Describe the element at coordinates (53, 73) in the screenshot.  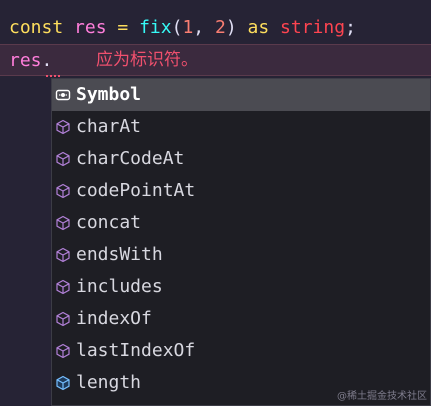
I see `error-squiggle` at that location.